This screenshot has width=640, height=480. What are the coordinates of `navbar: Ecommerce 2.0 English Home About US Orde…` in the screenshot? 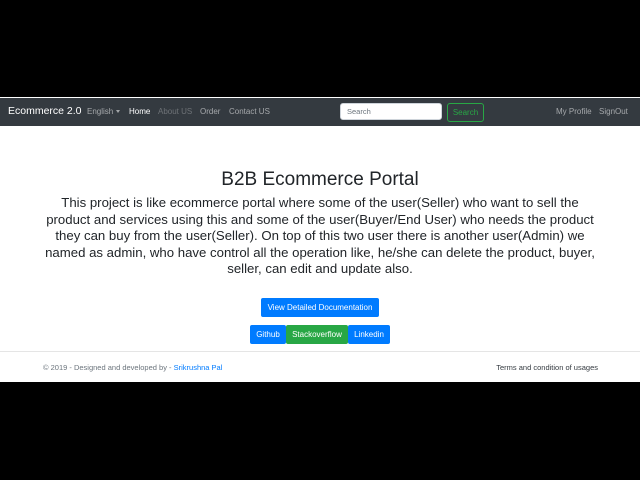 It's located at (320, 112).